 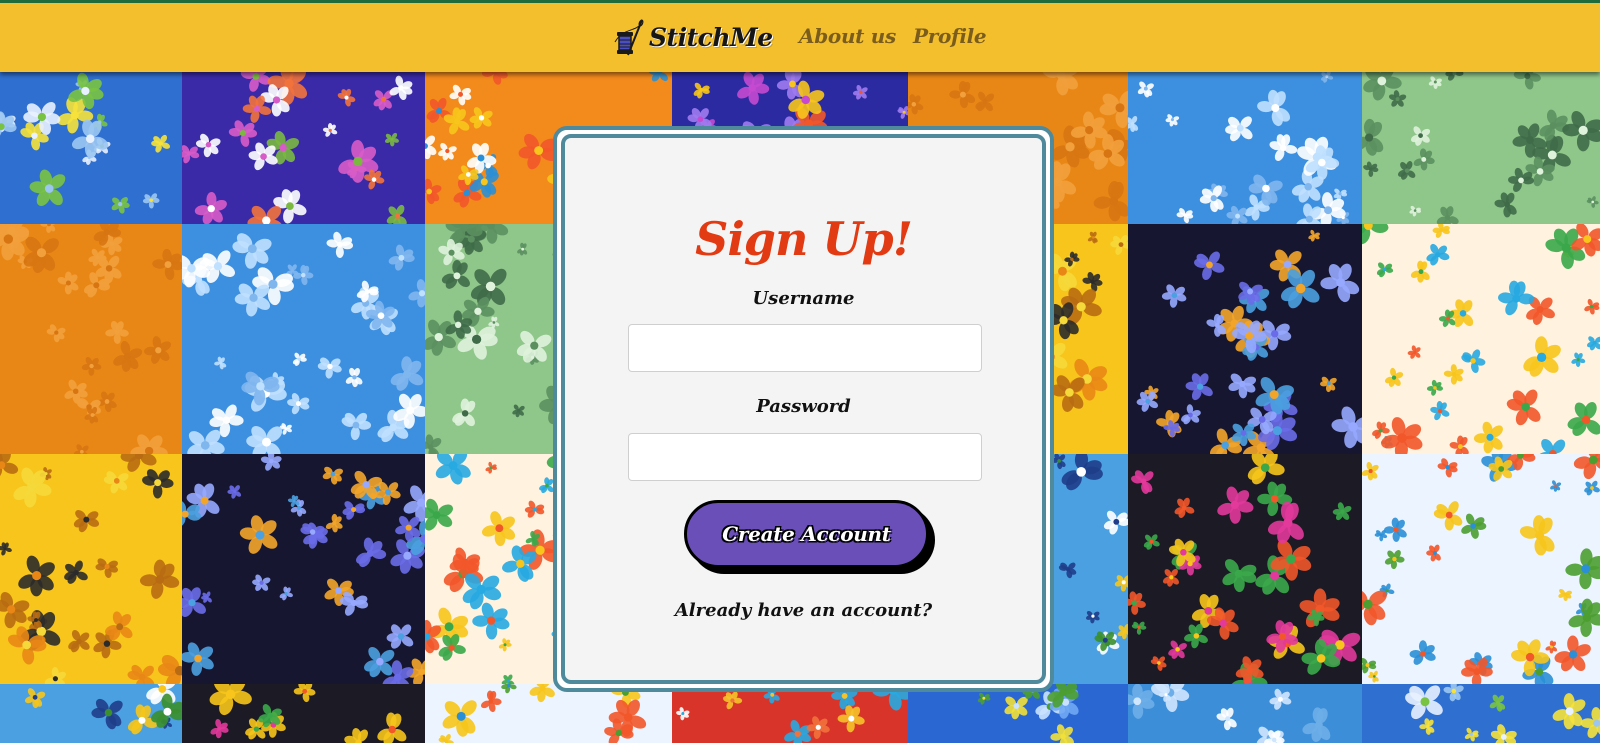 I want to click on brand-home-link: StitchMe, so click(x=692, y=37).